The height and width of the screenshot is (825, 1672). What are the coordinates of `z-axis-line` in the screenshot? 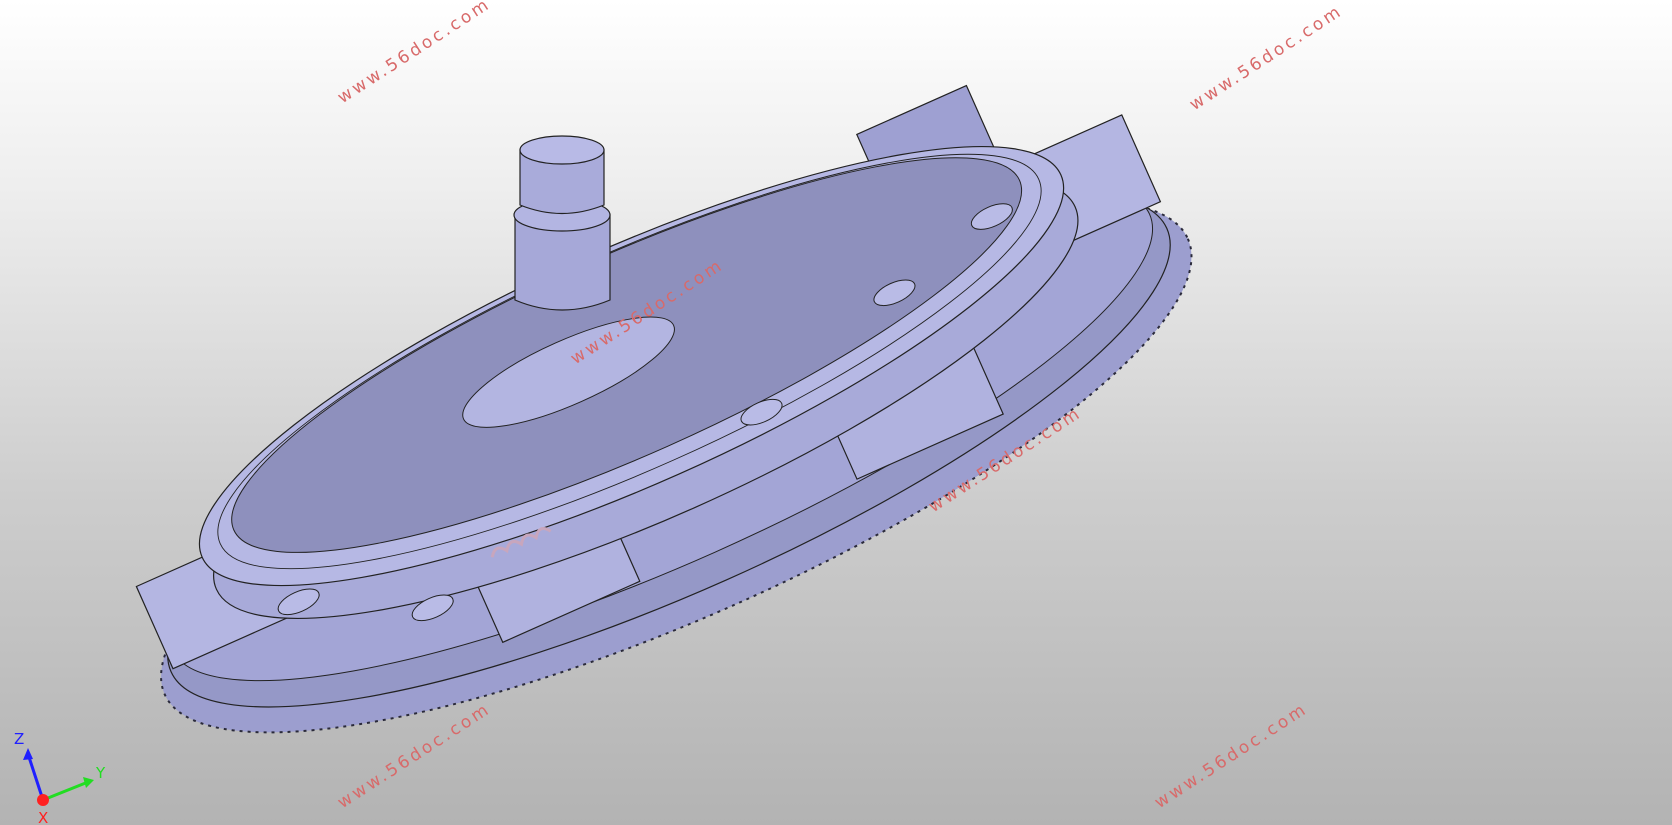 It's located at (35, 777).